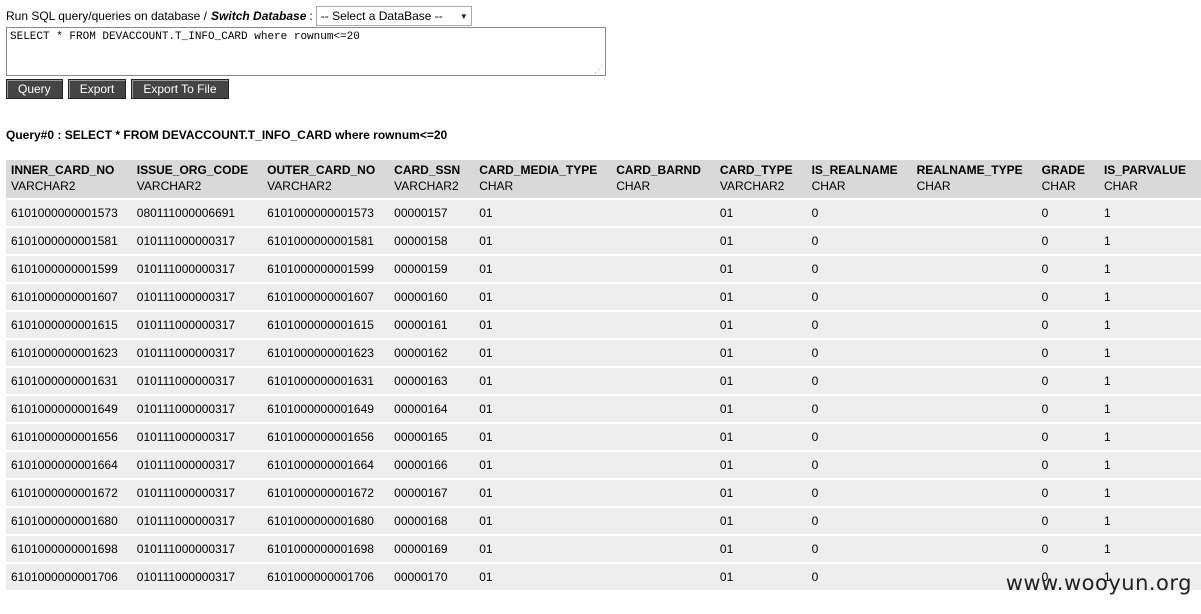 Image resolution: width=1201 pixels, height=614 pixels. I want to click on column-header: CARD_BARND CHAR, so click(663, 179).